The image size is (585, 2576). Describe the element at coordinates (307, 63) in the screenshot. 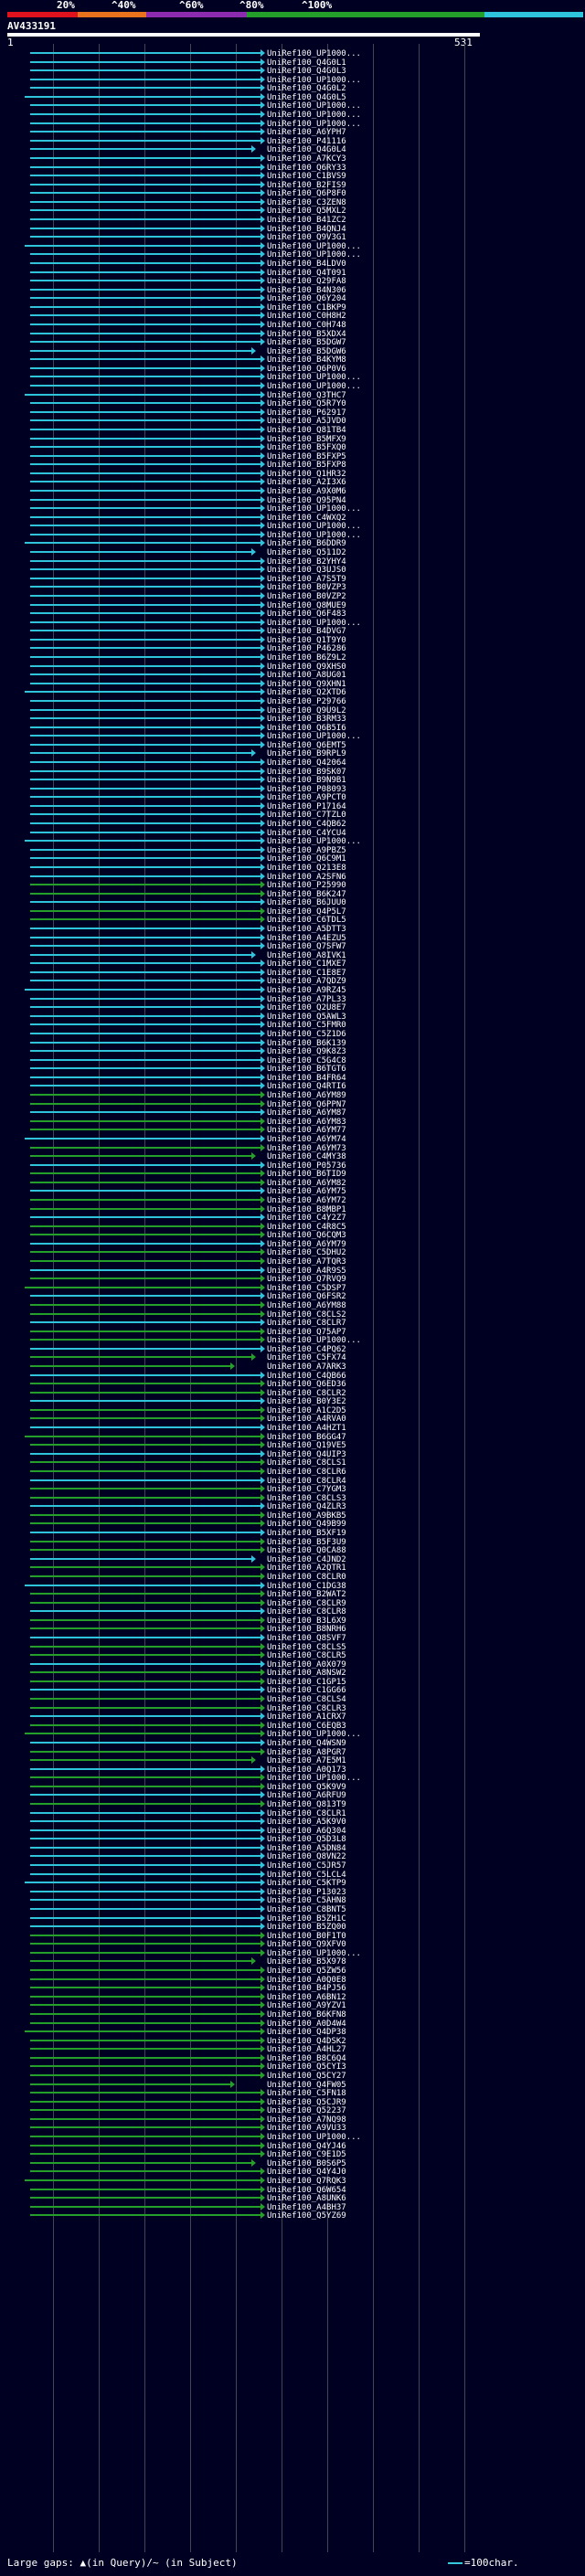

I see `hit-label: UniRef100_Q4G0L1` at that location.